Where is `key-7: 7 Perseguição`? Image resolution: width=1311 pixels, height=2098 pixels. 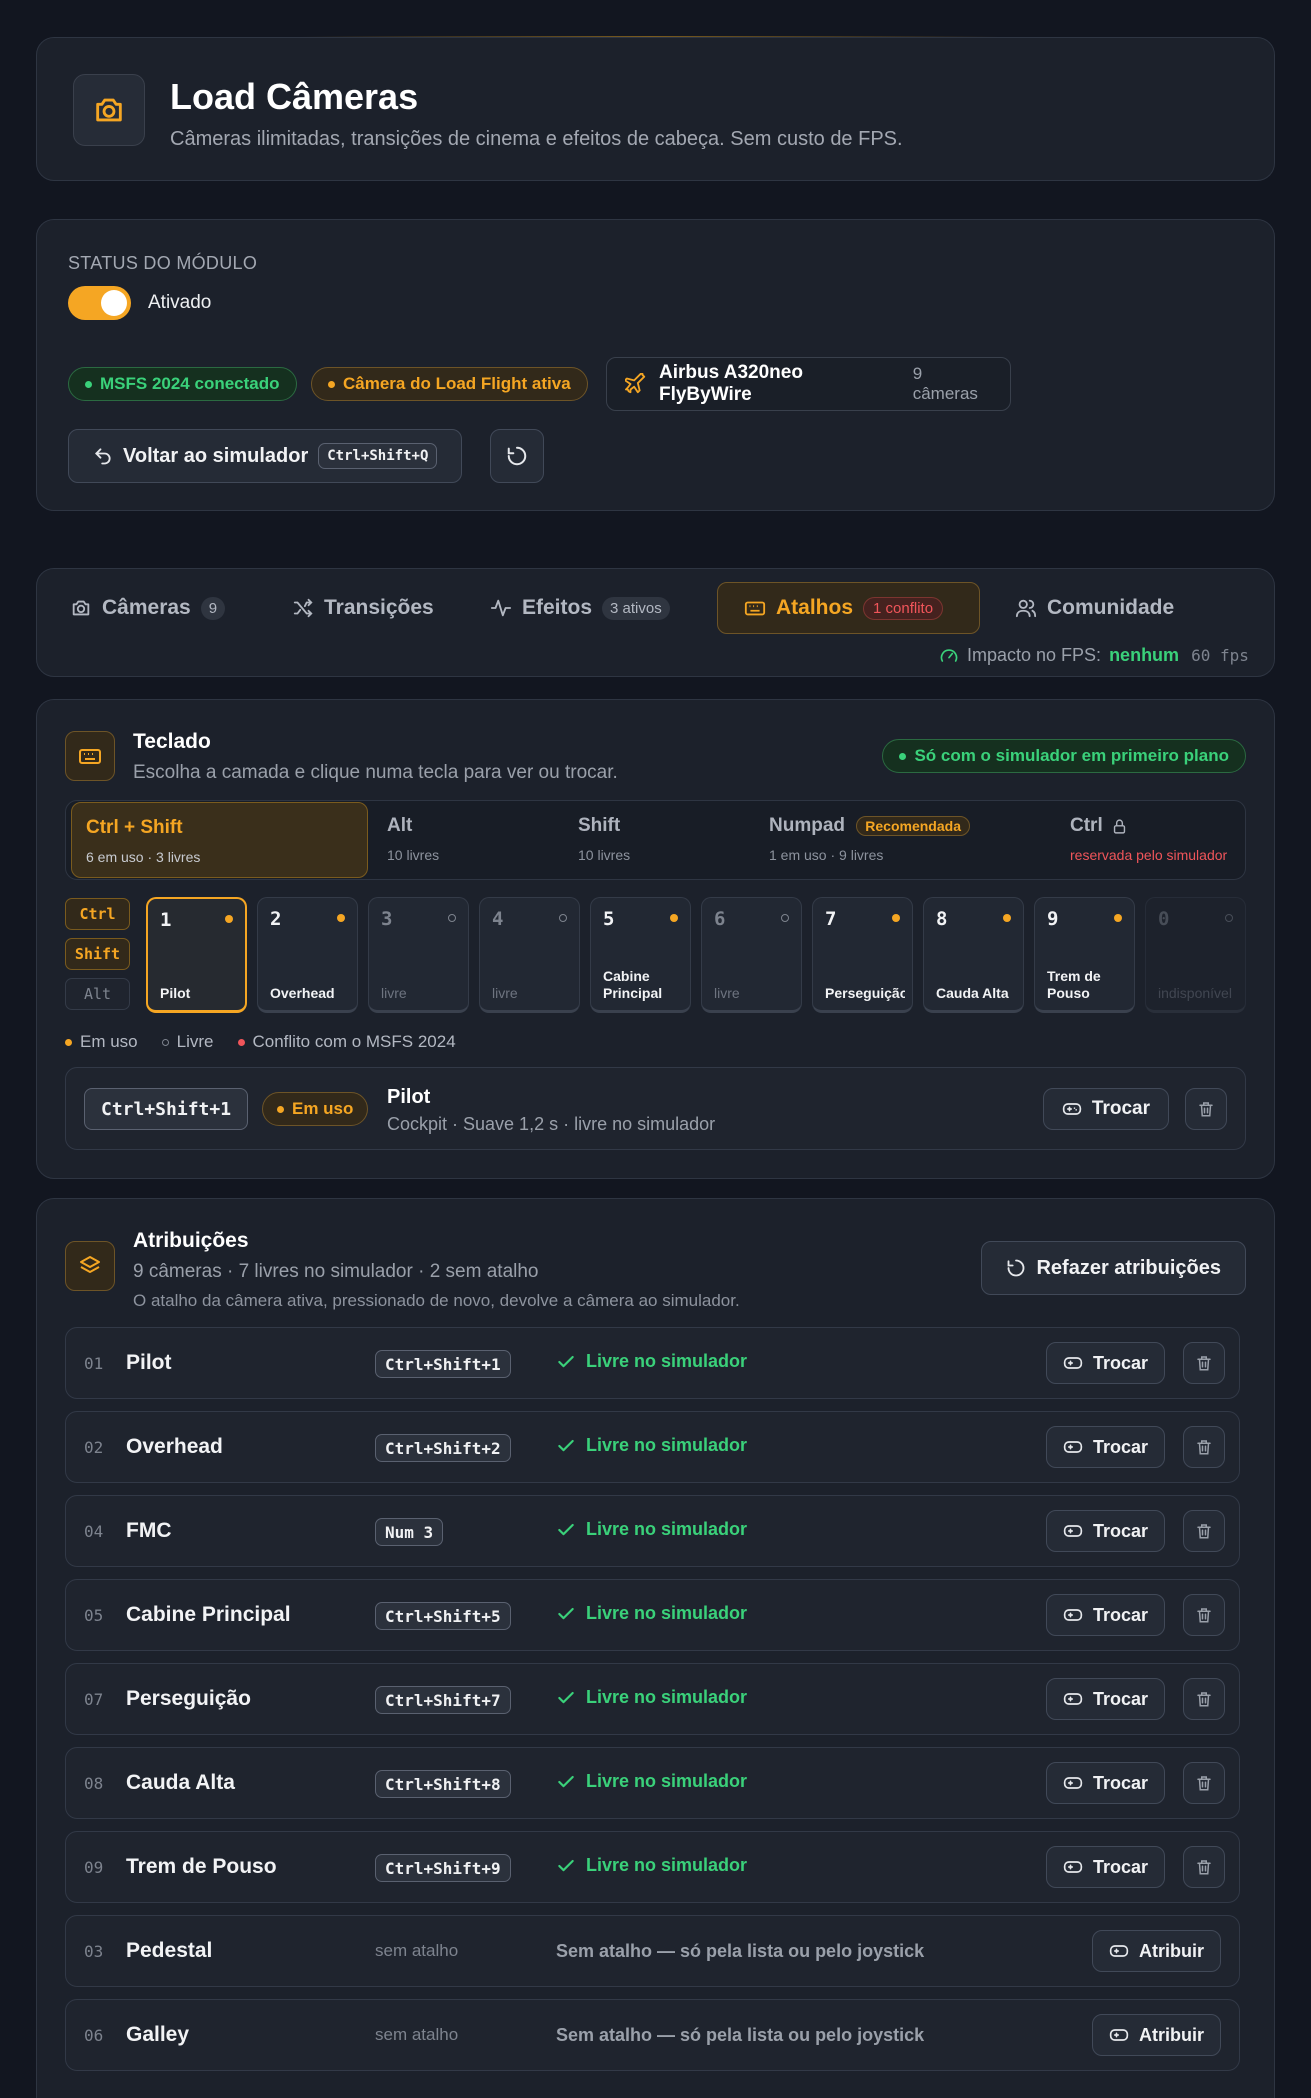
key-7: 7 Perseguição is located at coordinates (862, 955).